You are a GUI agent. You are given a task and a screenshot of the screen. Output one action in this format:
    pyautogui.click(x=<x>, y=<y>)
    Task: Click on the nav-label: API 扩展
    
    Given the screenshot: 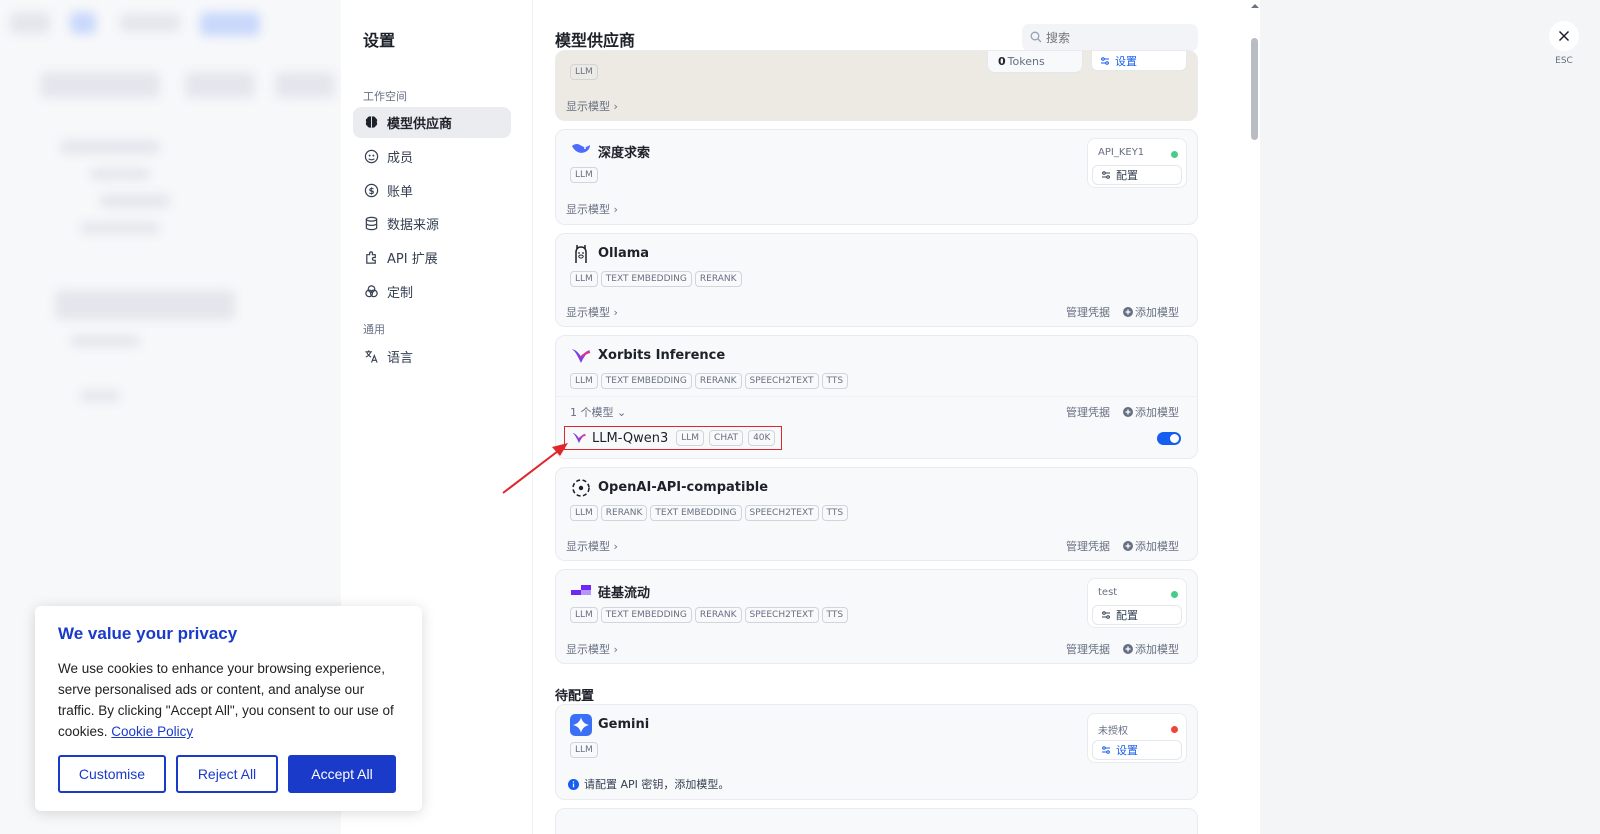 What is the action you would take?
    pyautogui.click(x=412, y=259)
    